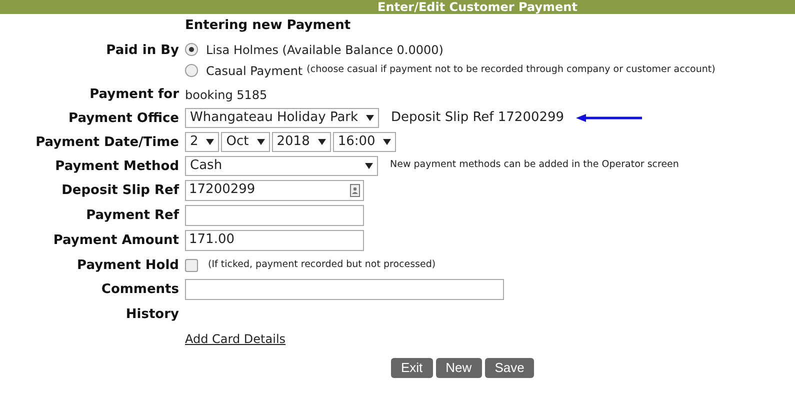  Describe the element at coordinates (115, 241) in the screenshot. I see `field-label: Payment Amount` at that location.